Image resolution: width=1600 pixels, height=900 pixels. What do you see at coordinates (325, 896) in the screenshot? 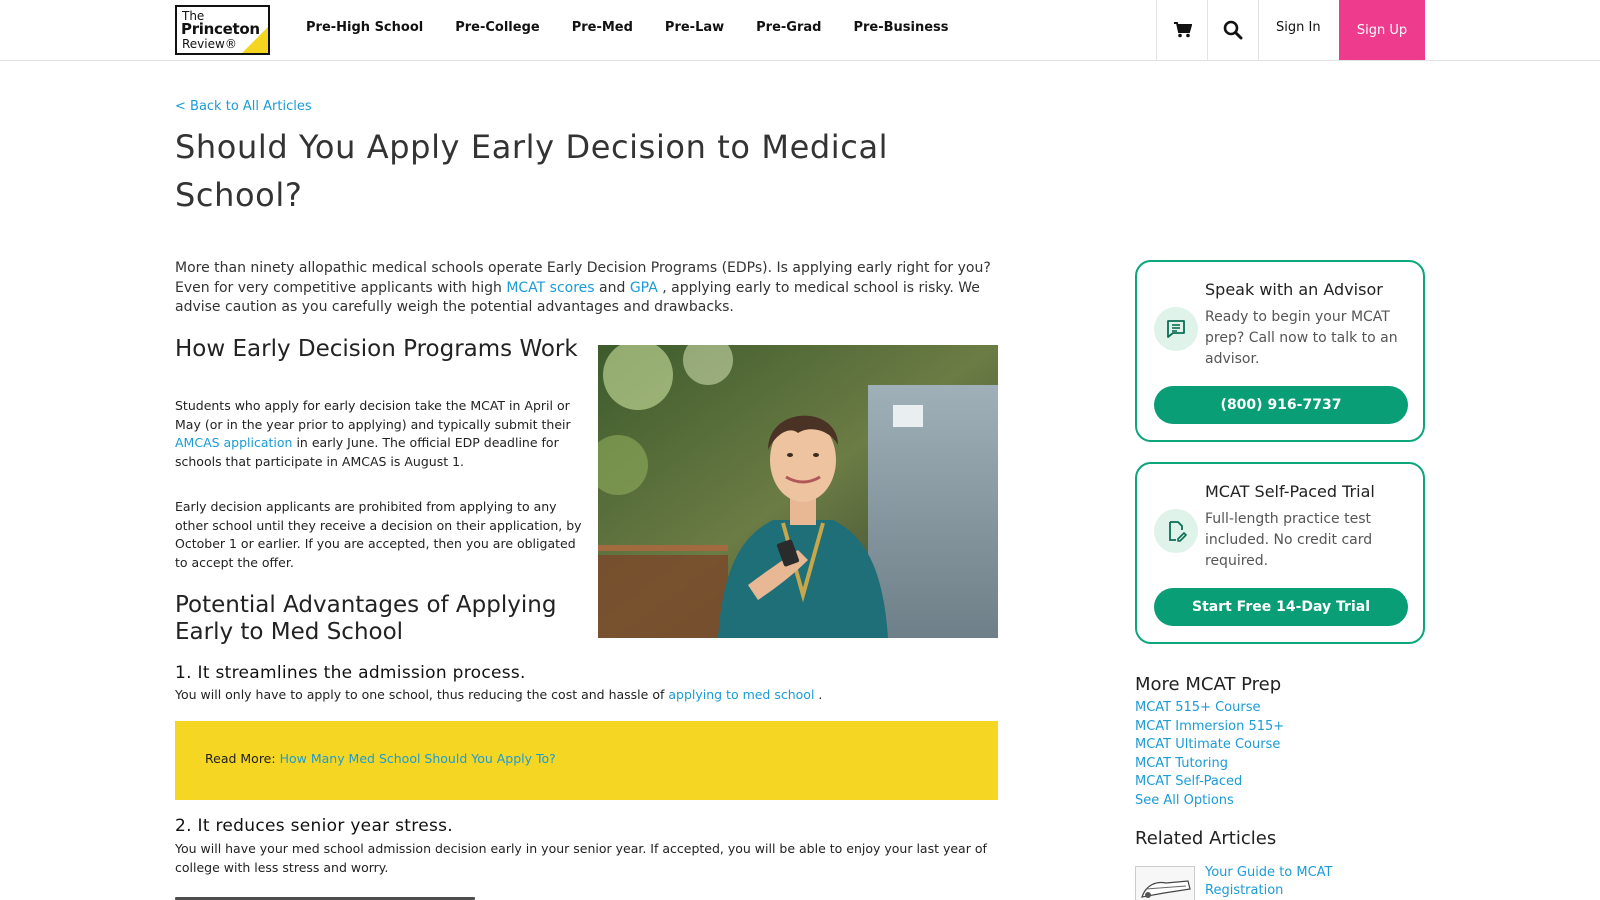
I see `next-heading-cutoff` at bounding box center [325, 896].